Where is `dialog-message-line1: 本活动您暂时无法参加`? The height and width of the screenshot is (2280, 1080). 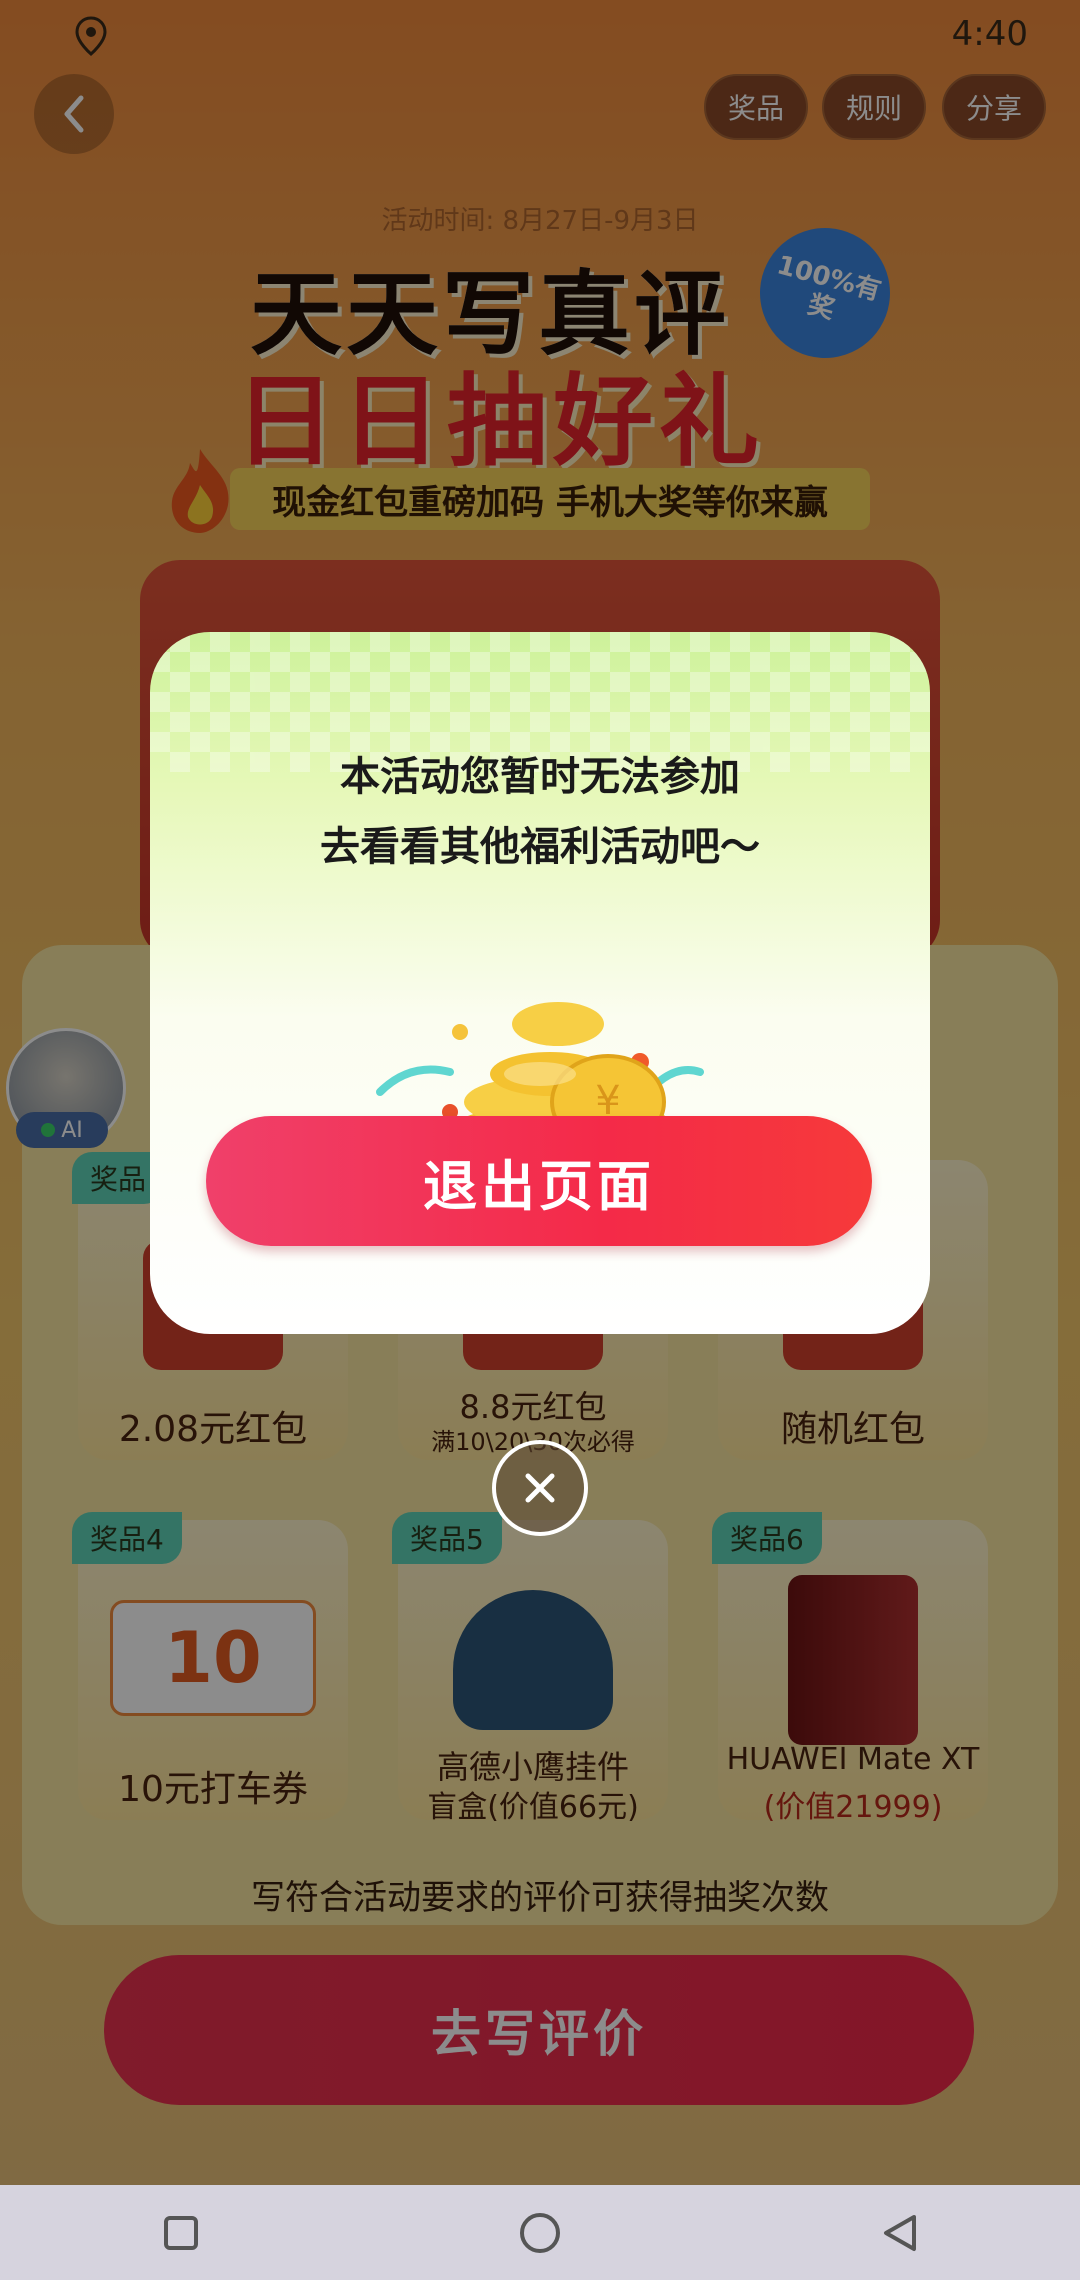 dialog-message-line1: 本活动您暂时无法参加 is located at coordinates (540, 777).